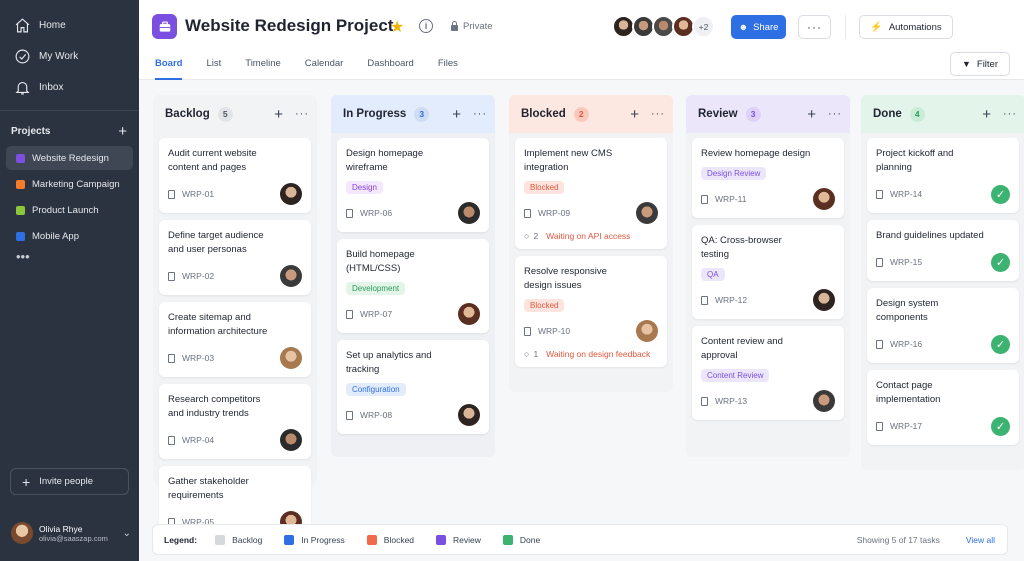 This screenshot has width=1024, height=561. I want to click on tab-board: Board, so click(169, 69).